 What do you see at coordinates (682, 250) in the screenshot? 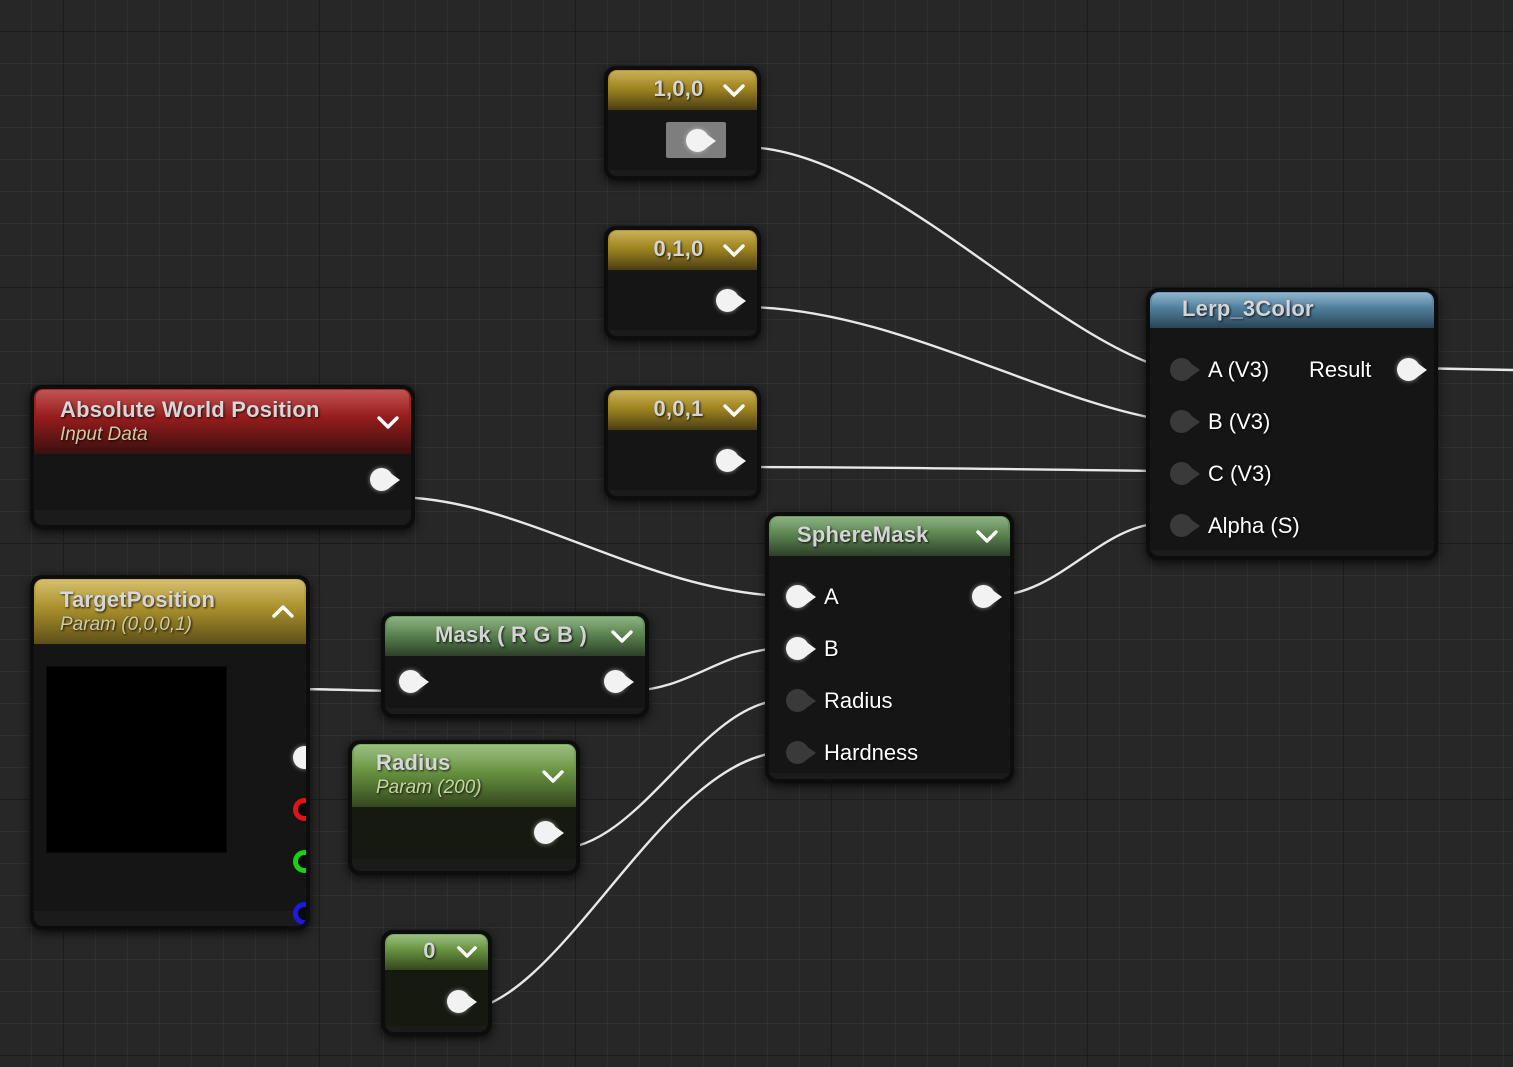
I see `node-header: 0,1,0` at bounding box center [682, 250].